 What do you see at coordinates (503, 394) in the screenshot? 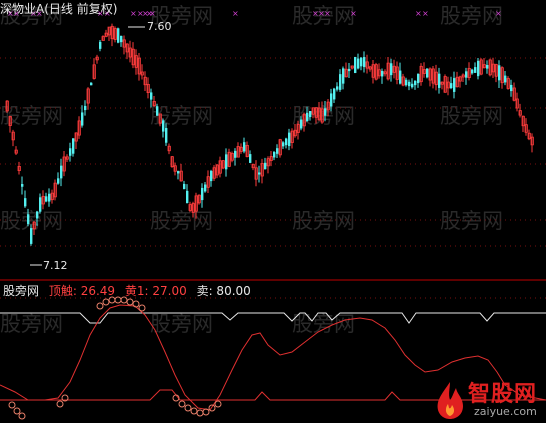
I see `logo-name: 智股网` at bounding box center [503, 394].